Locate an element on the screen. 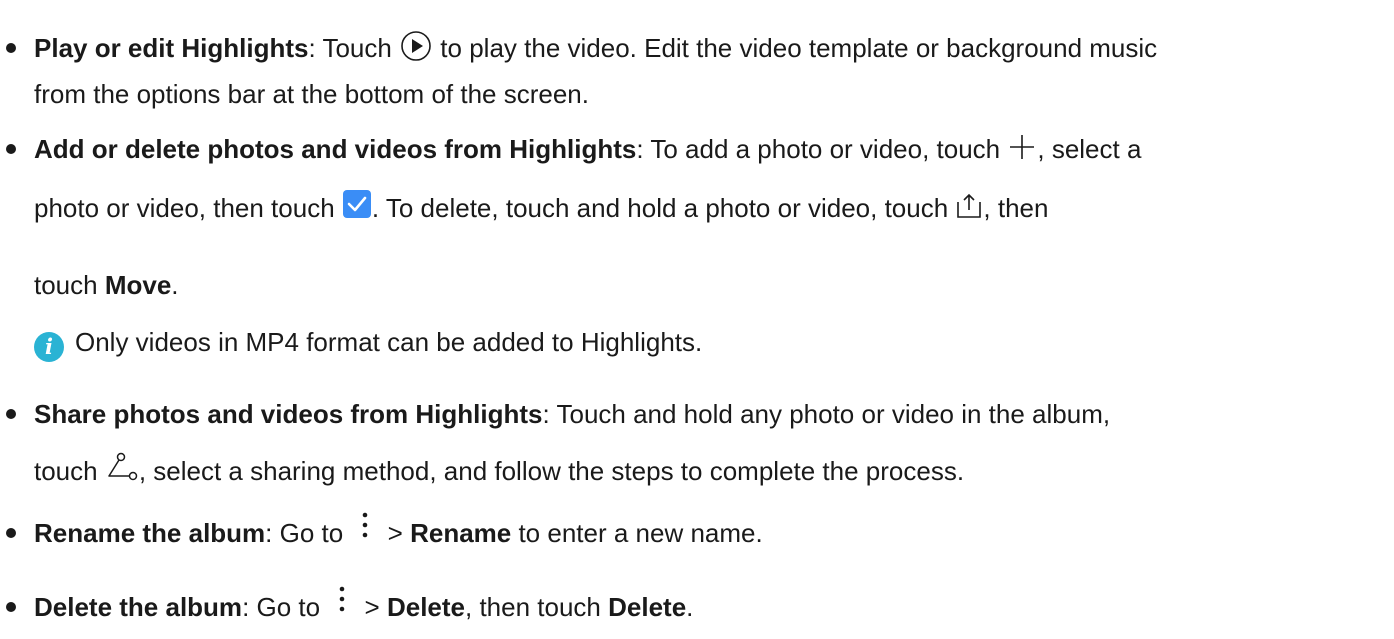  move-out-icon is located at coordinates (969, 206).